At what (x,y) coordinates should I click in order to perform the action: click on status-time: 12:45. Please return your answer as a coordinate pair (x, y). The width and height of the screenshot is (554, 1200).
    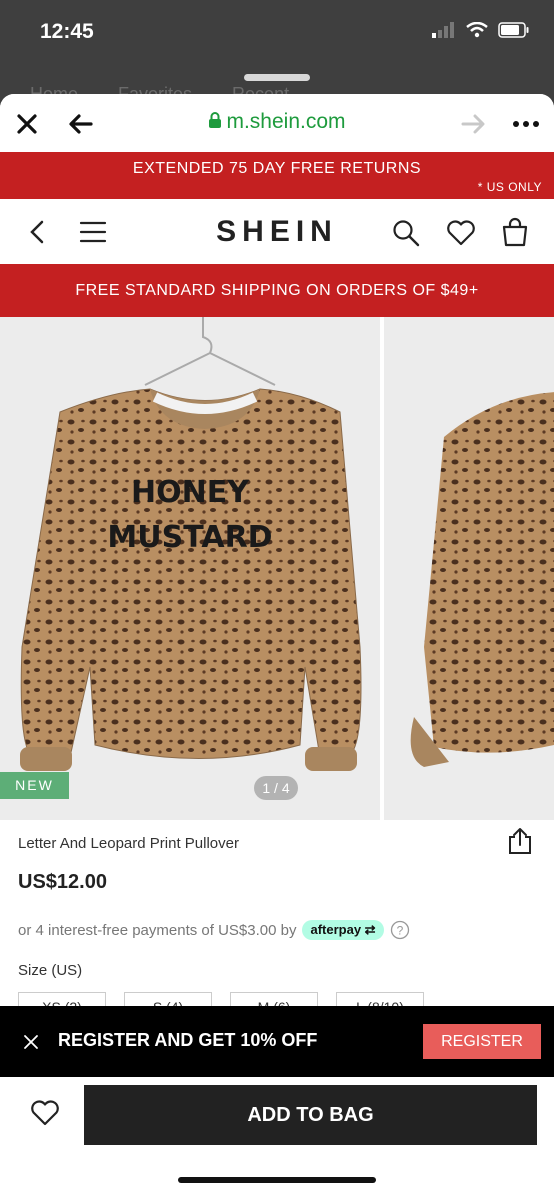
    Looking at the image, I should click on (67, 31).